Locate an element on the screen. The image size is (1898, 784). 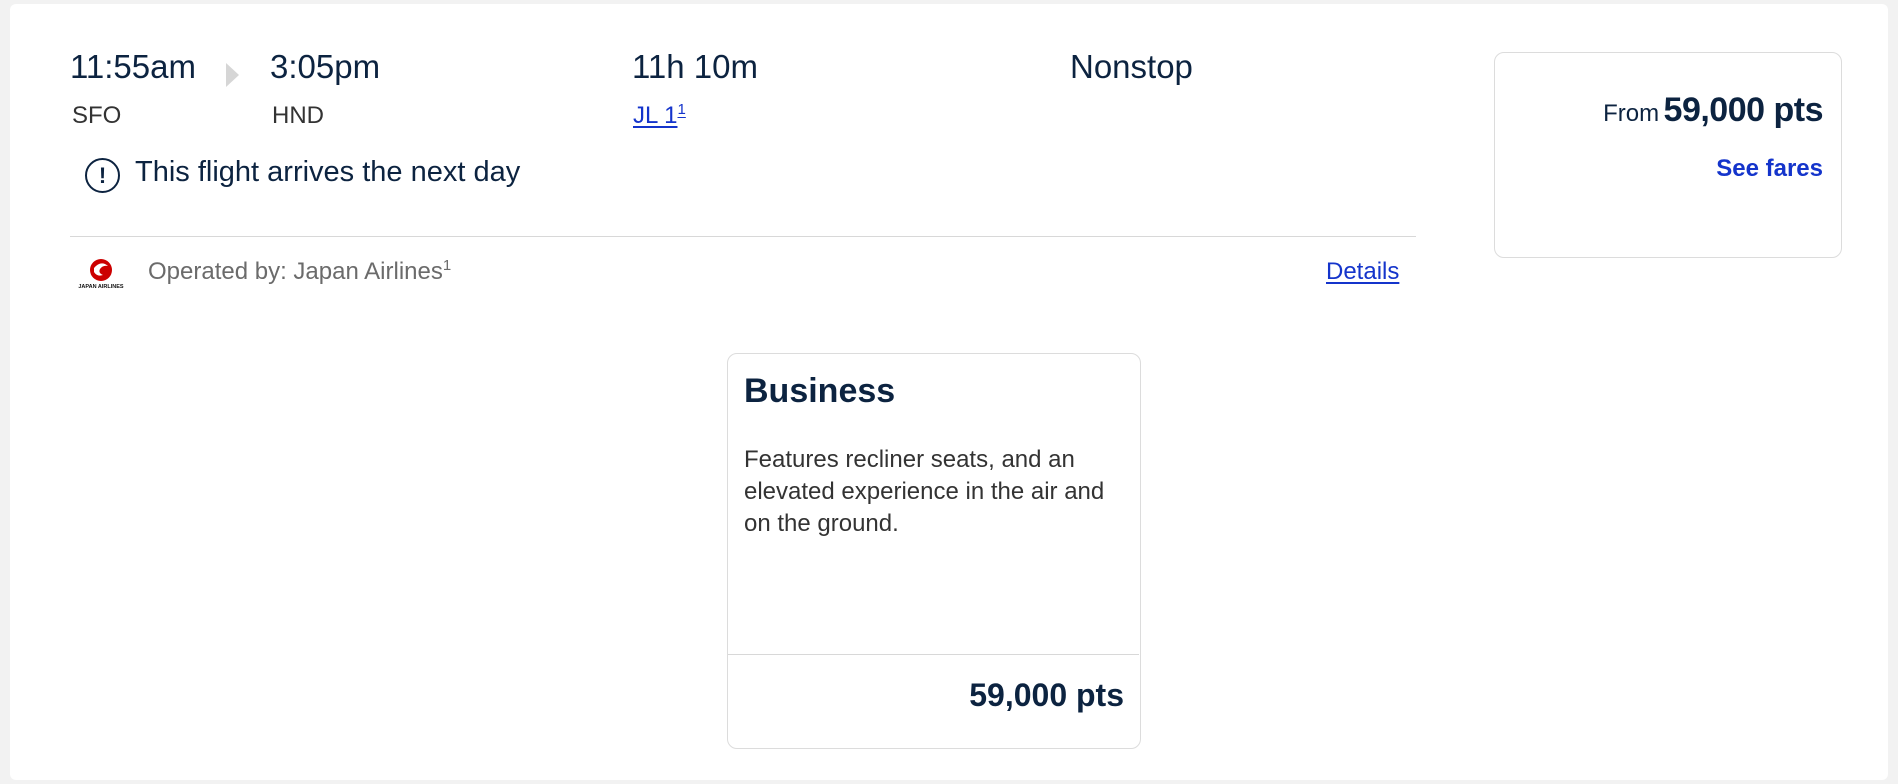
japan-airlines-logo: JAPAN AIRLINES is located at coordinates (101, 273).